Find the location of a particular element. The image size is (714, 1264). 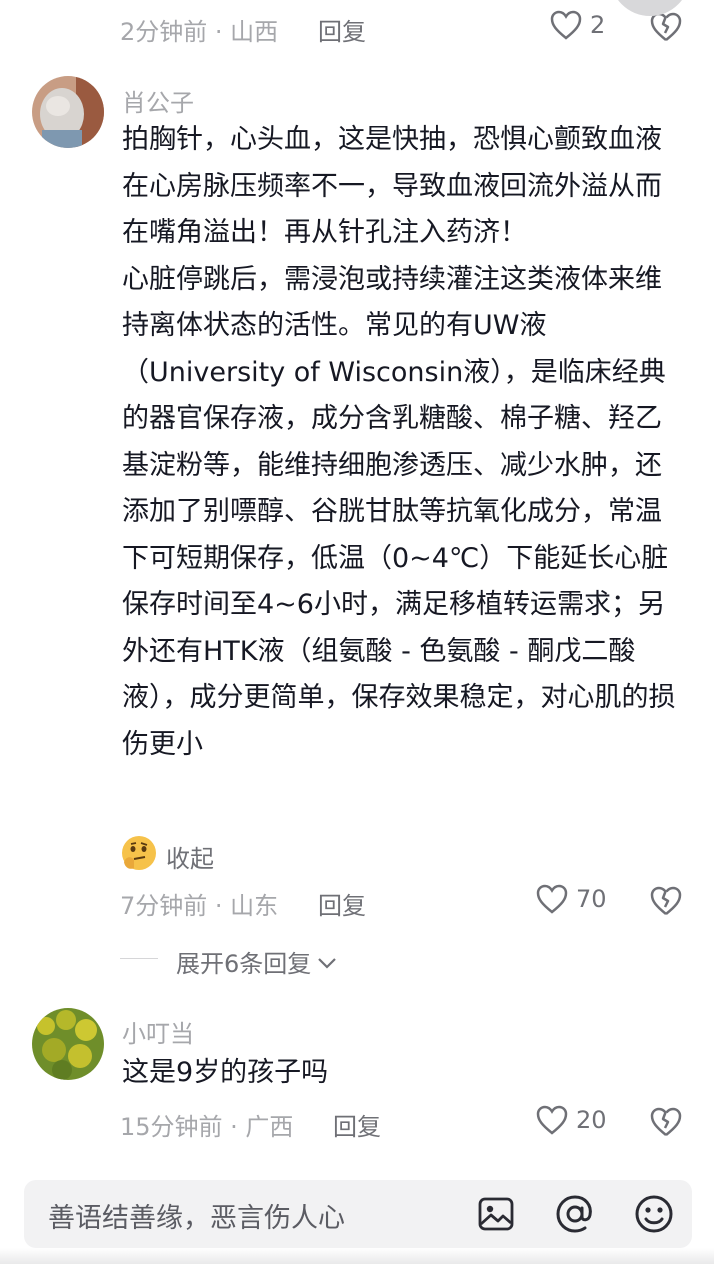

comment-1-reply-button: 回复 is located at coordinates (342, 29).